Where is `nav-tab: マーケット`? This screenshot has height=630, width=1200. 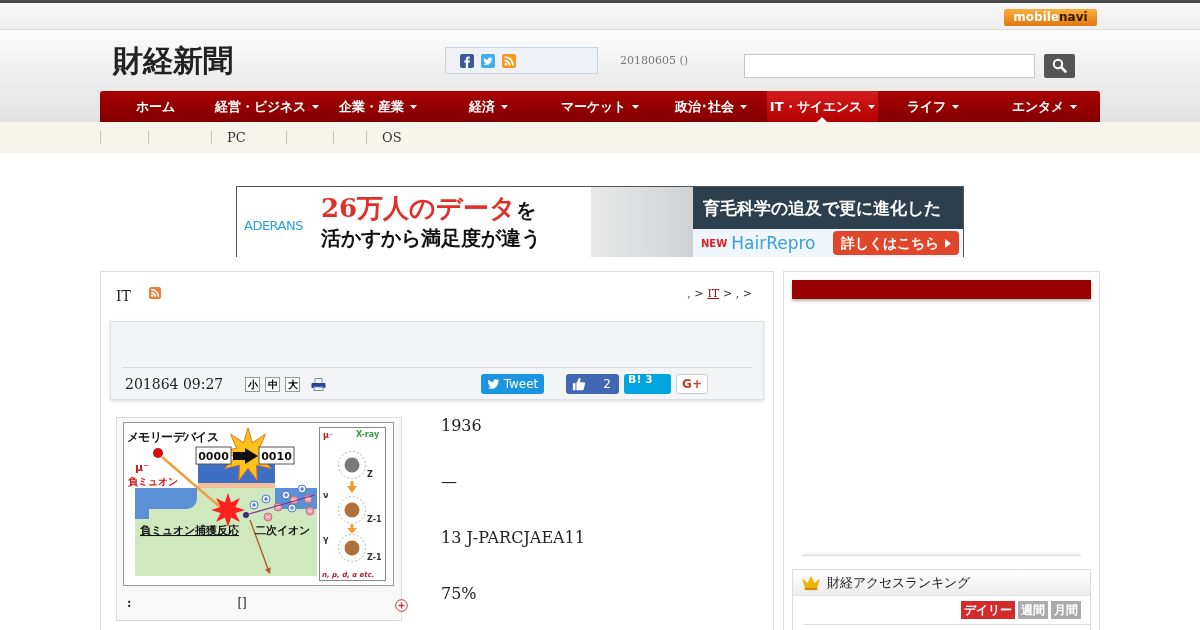 nav-tab: マーケット is located at coordinates (600, 106).